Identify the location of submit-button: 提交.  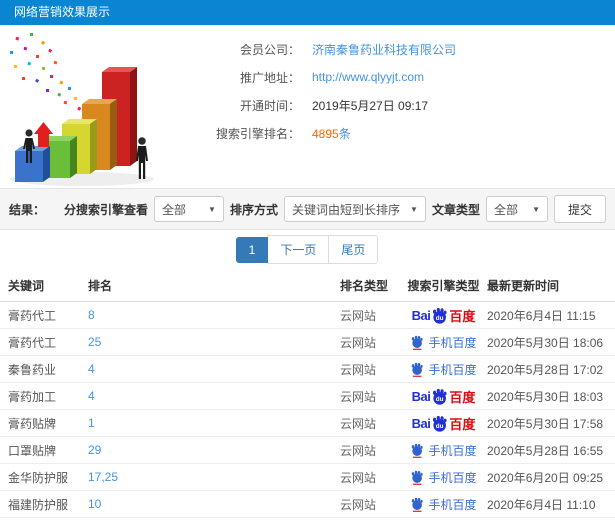
(579, 209).